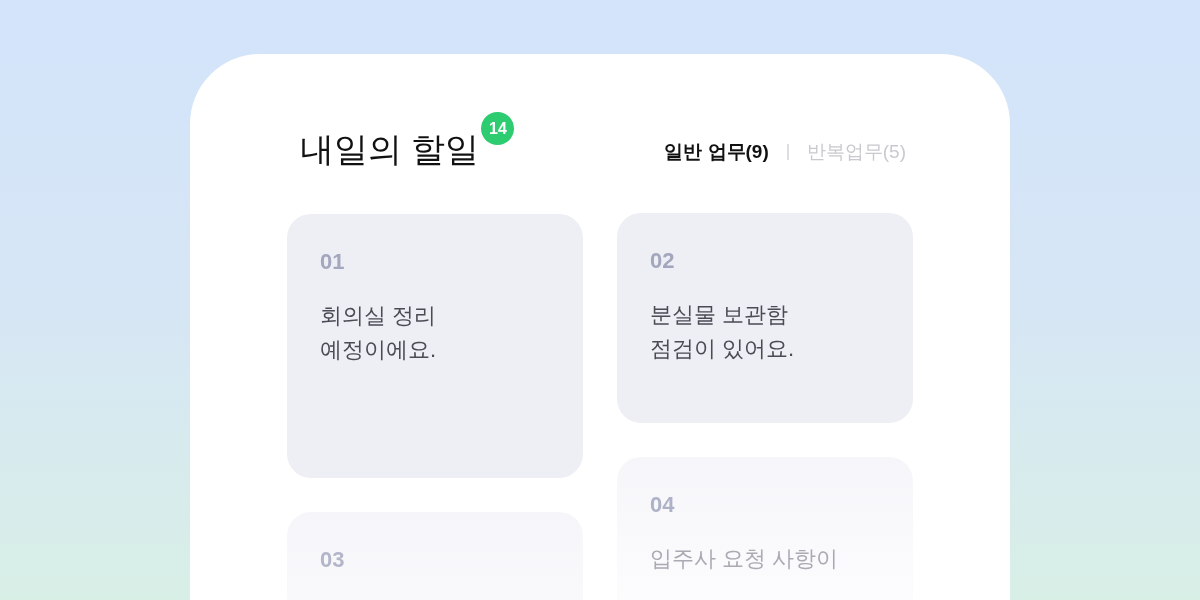  I want to click on tab: 일반 업무(9), so click(716, 151).